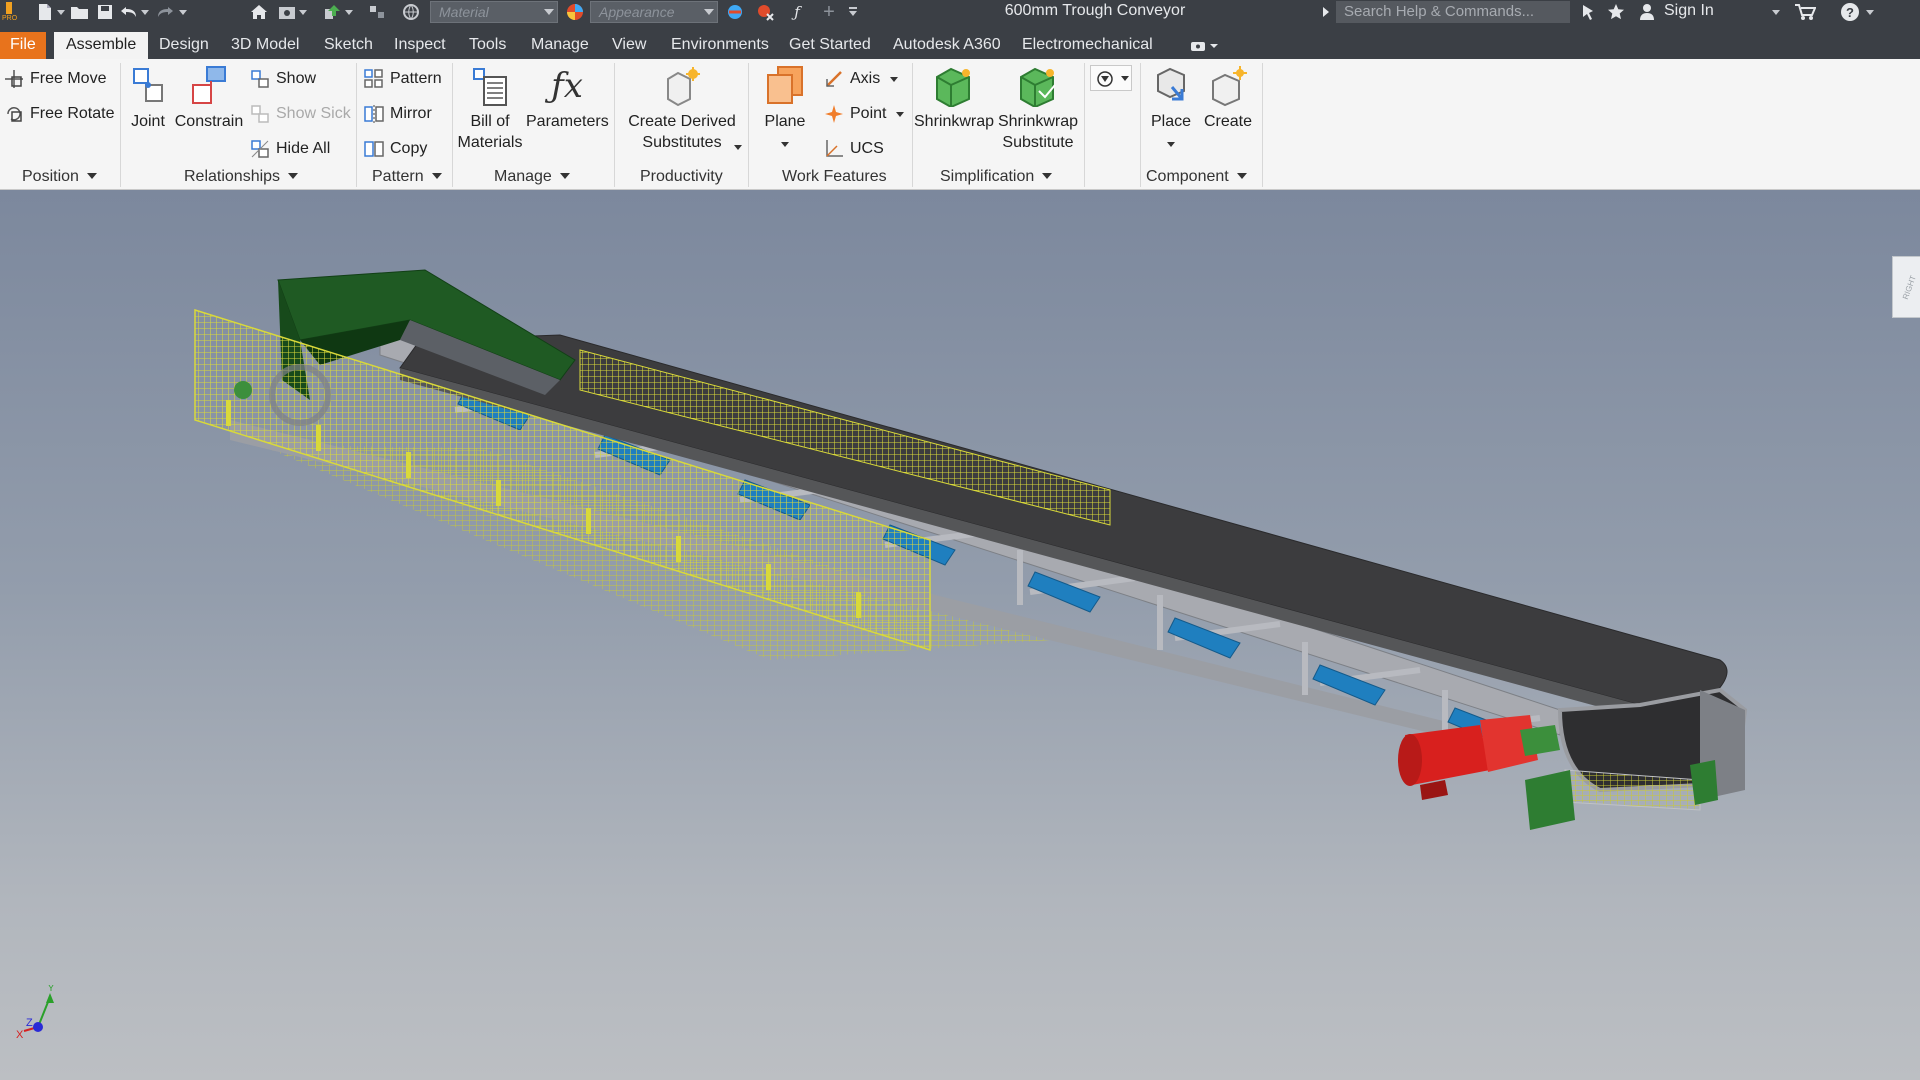  What do you see at coordinates (420, 46) in the screenshot?
I see `tab-inspect: Inspect` at bounding box center [420, 46].